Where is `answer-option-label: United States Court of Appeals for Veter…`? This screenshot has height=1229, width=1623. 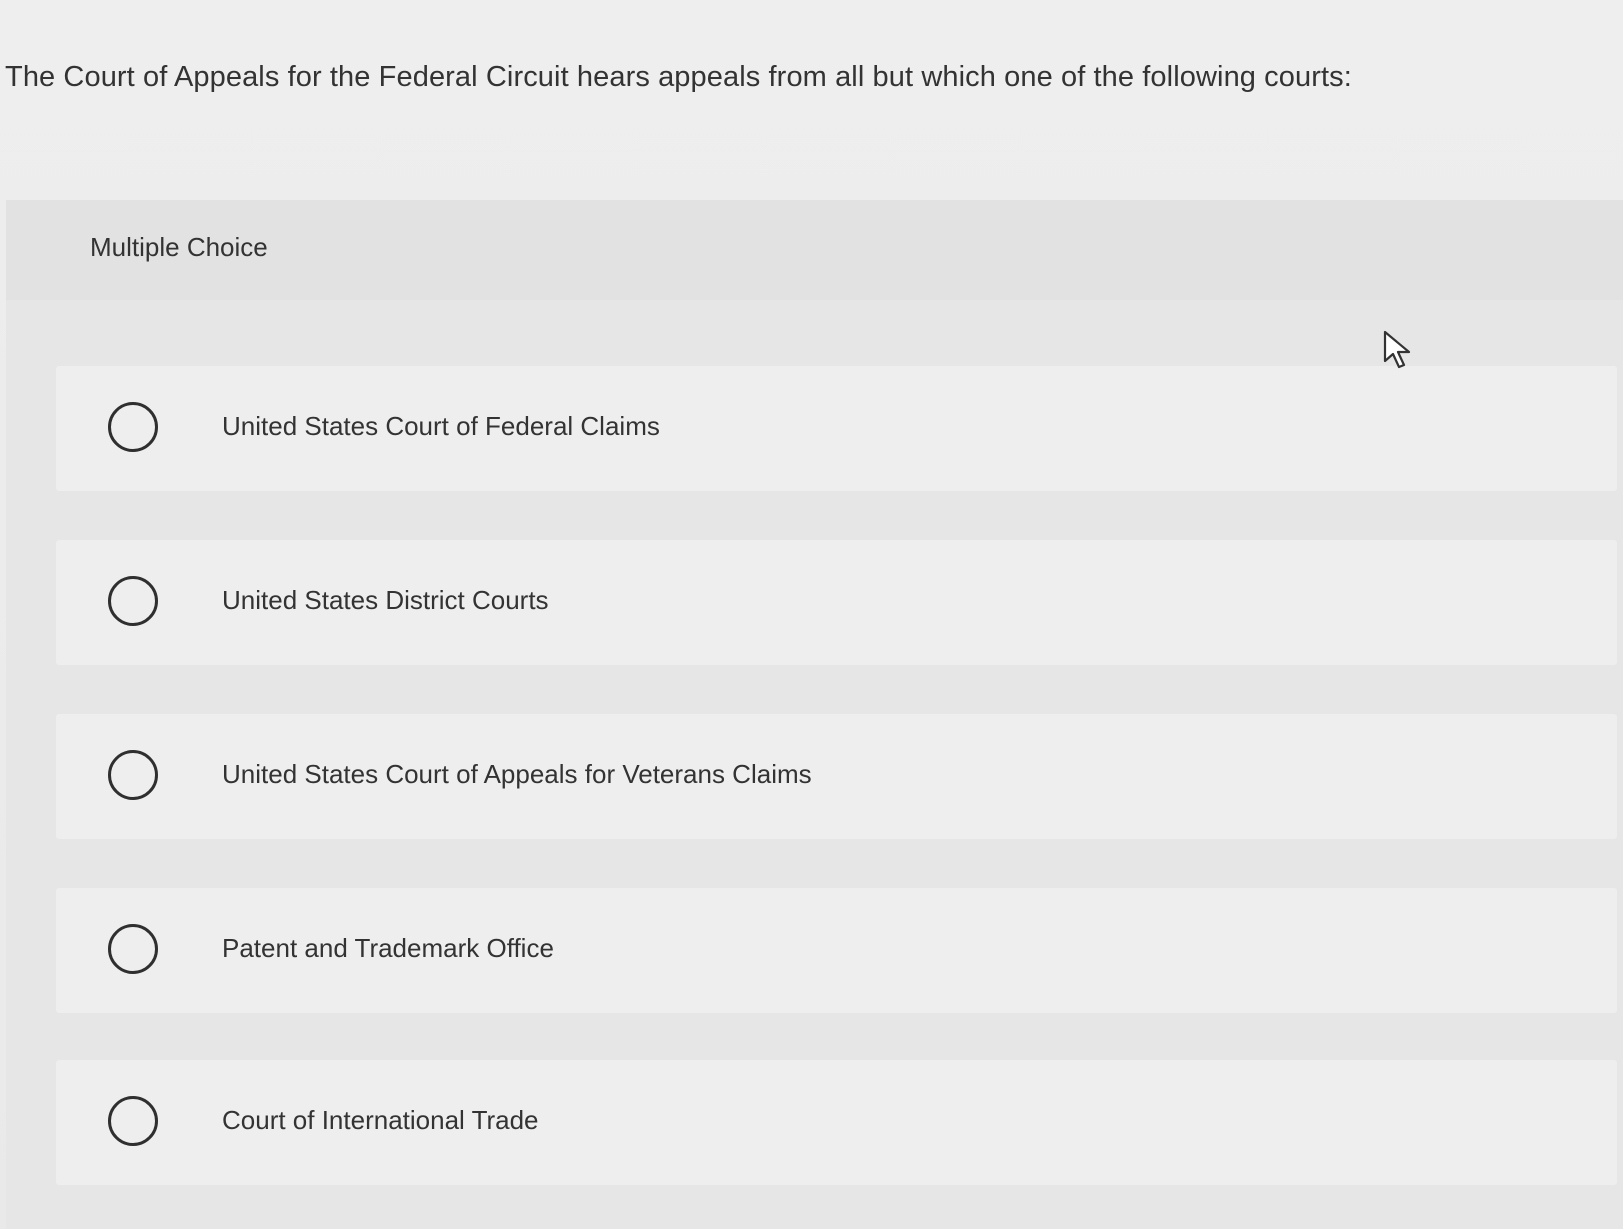
answer-option-label: United States Court of Appeals for Veter… is located at coordinates (517, 774).